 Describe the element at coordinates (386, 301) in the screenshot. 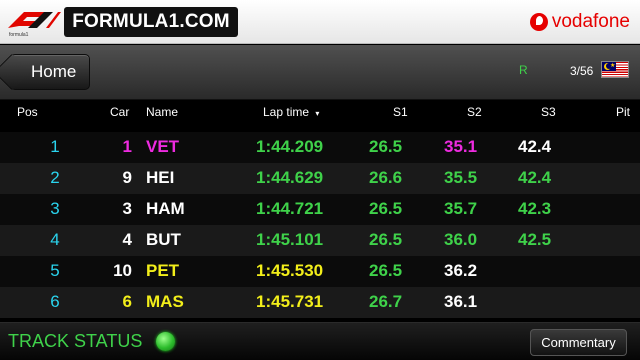

I see `sector1-cell: 26.7` at that location.